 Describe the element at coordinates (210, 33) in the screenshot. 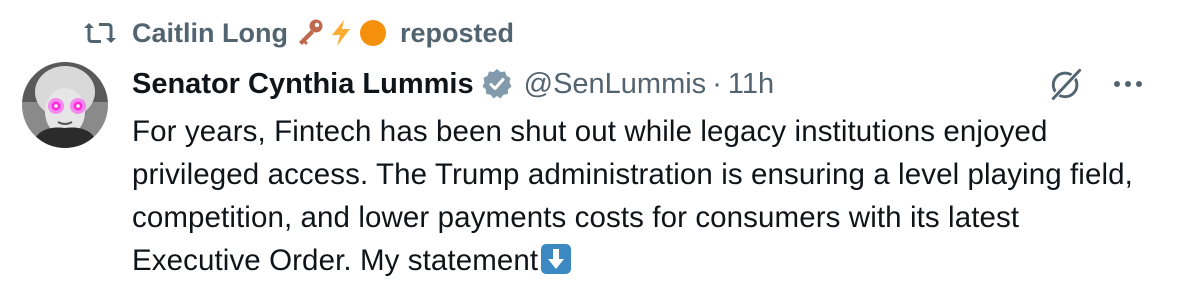

I see `reposter-name: Caitlin Long` at that location.